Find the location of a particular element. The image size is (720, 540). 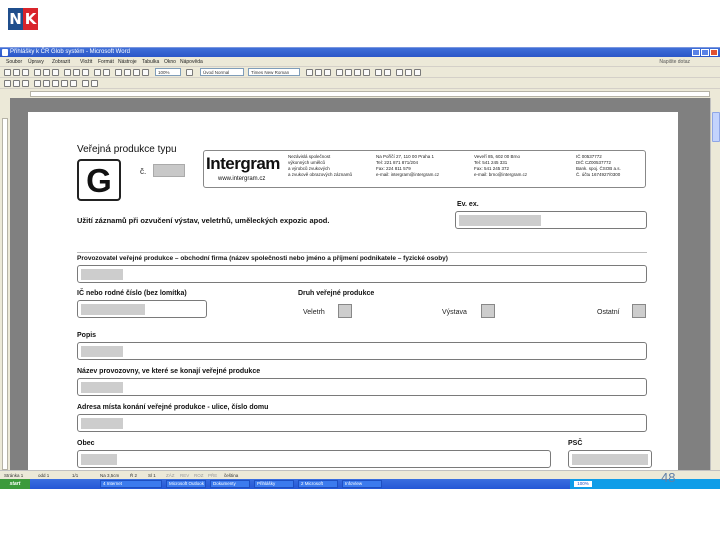

psc-field is located at coordinates (610, 459).